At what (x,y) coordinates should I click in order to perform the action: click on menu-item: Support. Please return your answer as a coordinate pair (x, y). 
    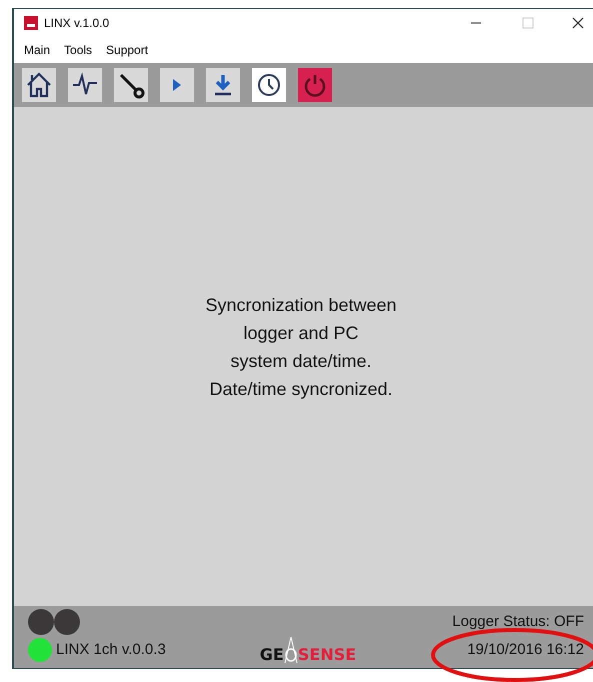
    Looking at the image, I should click on (127, 50).